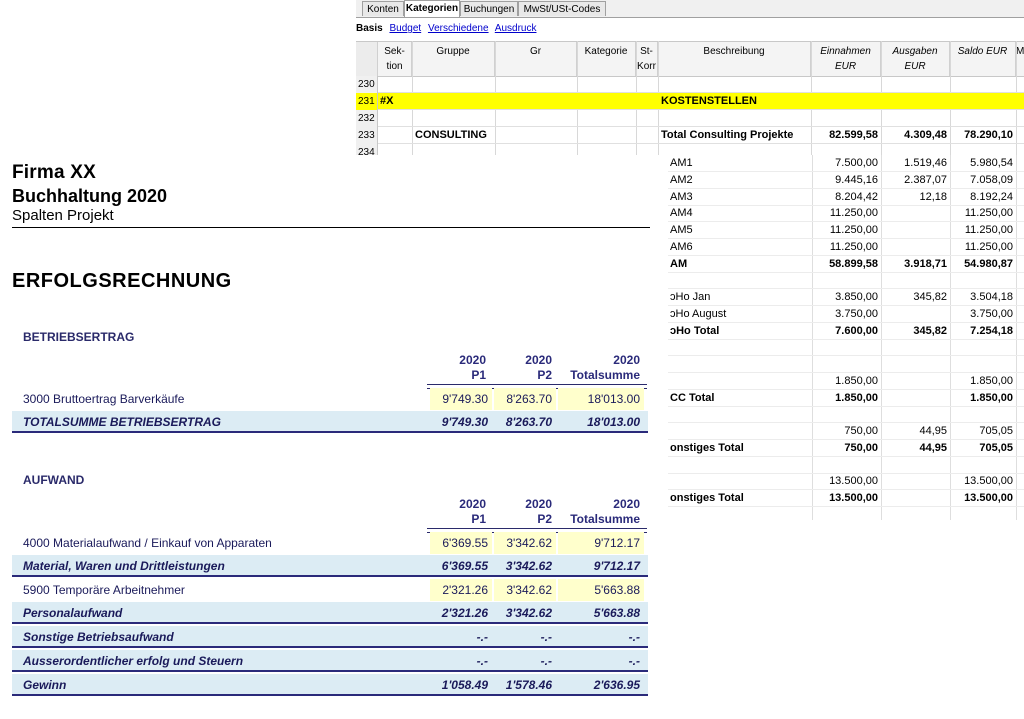  What do you see at coordinates (740, 213) in the screenshot?
I see `cell-beschreibung: AM4` at bounding box center [740, 213].